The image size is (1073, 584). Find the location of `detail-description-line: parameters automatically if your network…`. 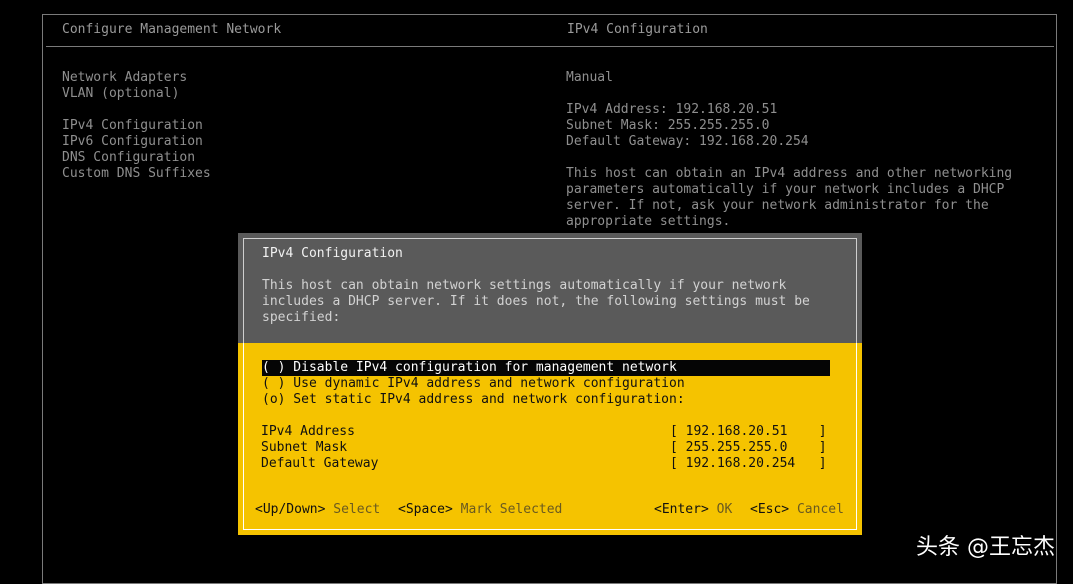

detail-description-line: parameters automatically if your network… is located at coordinates (785, 189).